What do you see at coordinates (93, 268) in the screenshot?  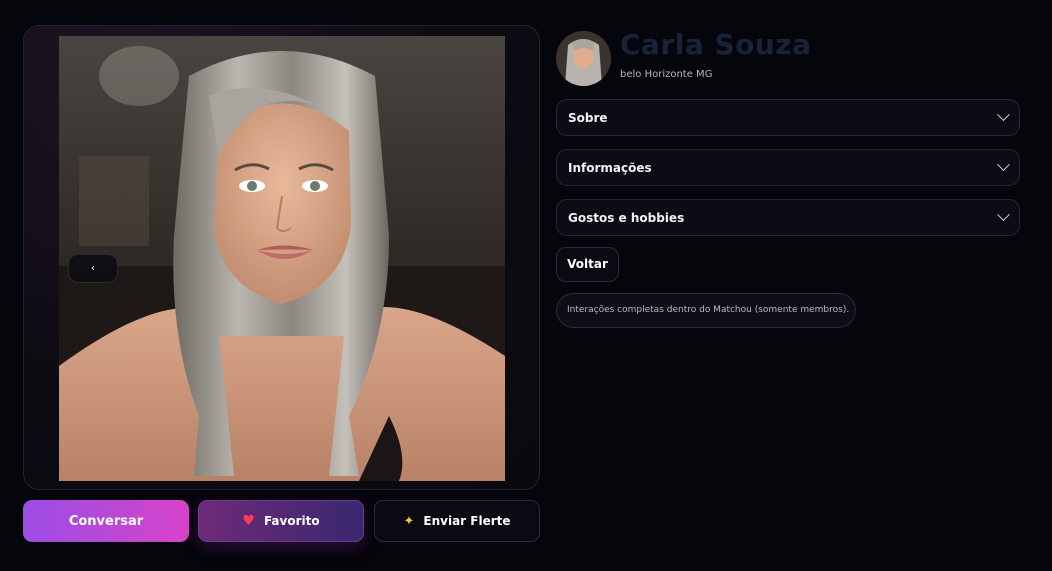 I see `previous-photo-button: ‹` at bounding box center [93, 268].